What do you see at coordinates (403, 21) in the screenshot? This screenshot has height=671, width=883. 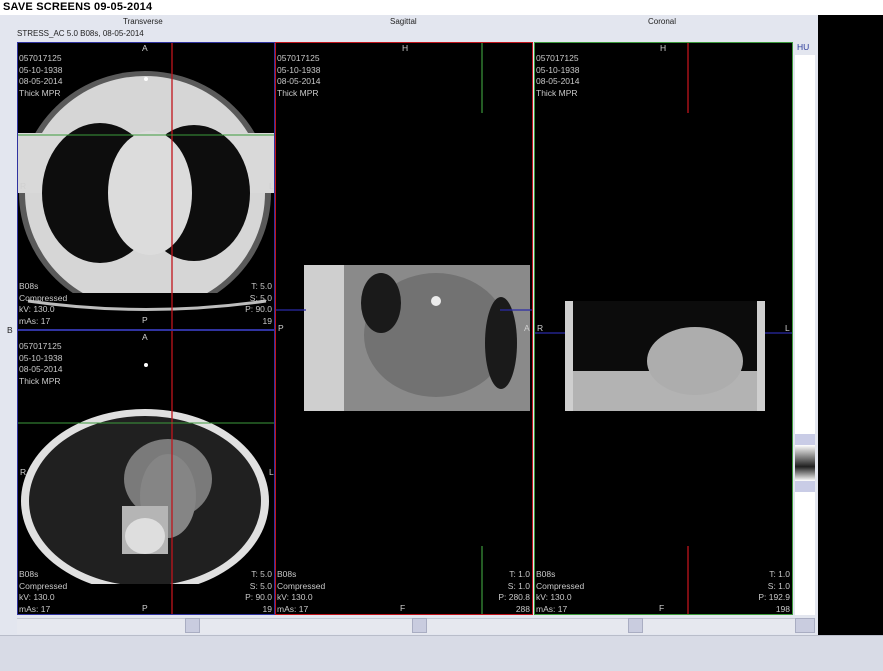 I see `header-sagittal: Sagittal` at bounding box center [403, 21].